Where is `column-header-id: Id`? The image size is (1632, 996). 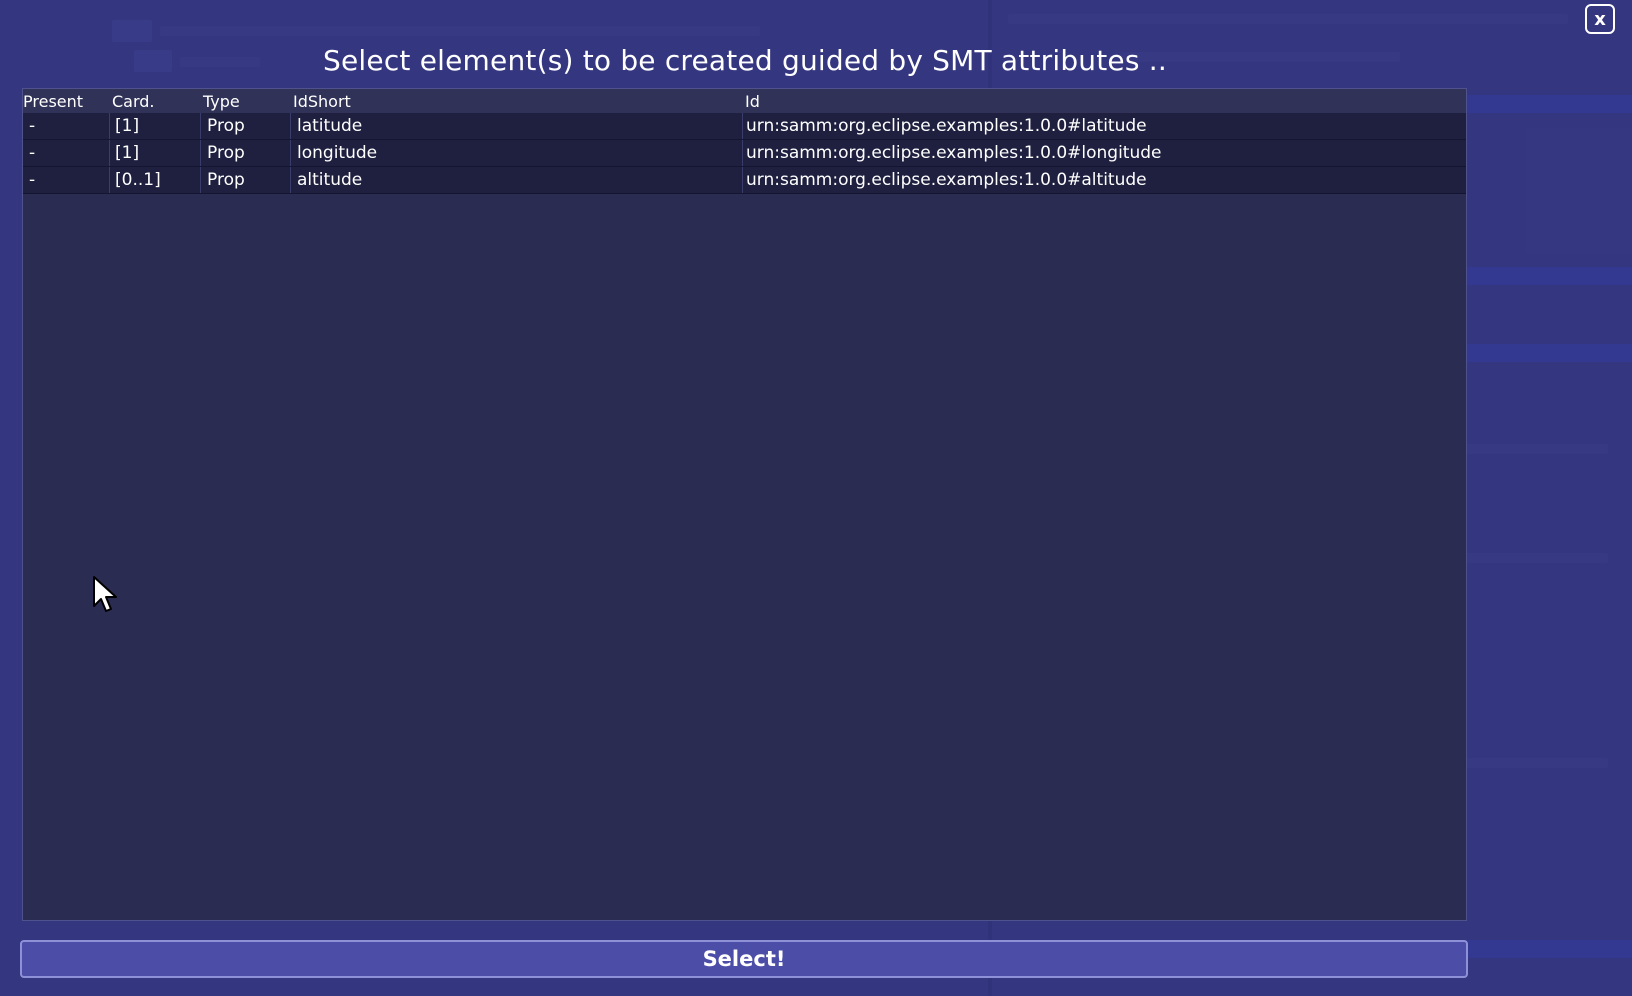 column-header-id: Id is located at coordinates (752, 101).